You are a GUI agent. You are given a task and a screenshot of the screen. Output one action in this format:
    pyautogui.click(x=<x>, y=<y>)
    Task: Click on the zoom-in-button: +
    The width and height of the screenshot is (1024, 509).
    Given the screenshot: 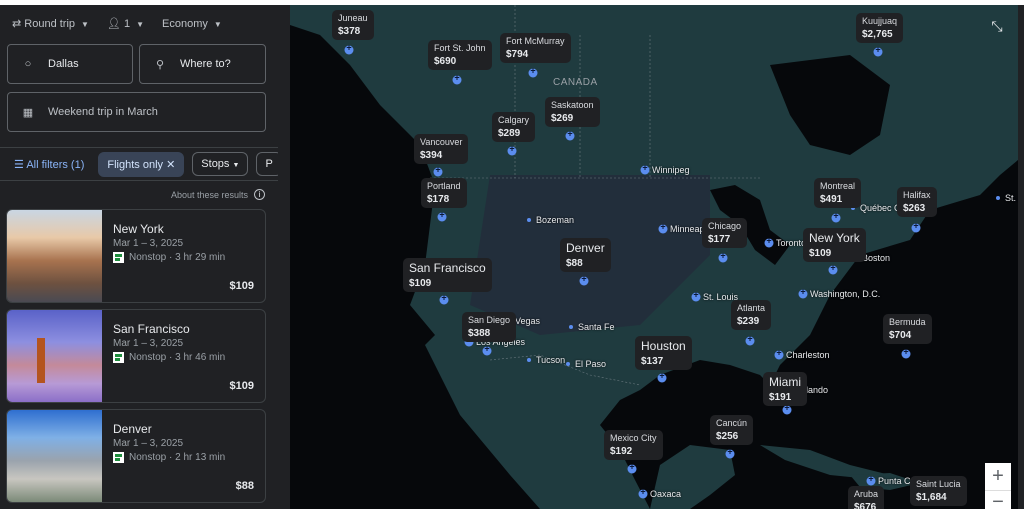 What is the action you would take?
    pyautogui.click(x=998, y=477)
    